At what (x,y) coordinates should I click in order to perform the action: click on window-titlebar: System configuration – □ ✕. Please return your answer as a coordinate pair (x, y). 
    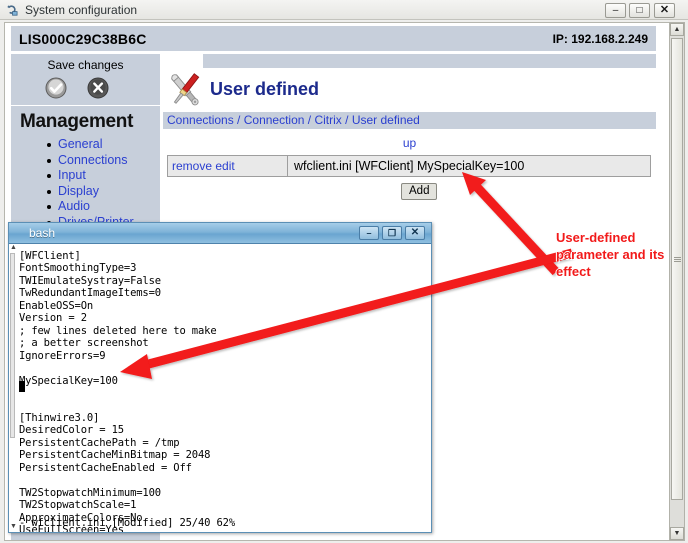
    Looking at the image, I should click on (344, 10).